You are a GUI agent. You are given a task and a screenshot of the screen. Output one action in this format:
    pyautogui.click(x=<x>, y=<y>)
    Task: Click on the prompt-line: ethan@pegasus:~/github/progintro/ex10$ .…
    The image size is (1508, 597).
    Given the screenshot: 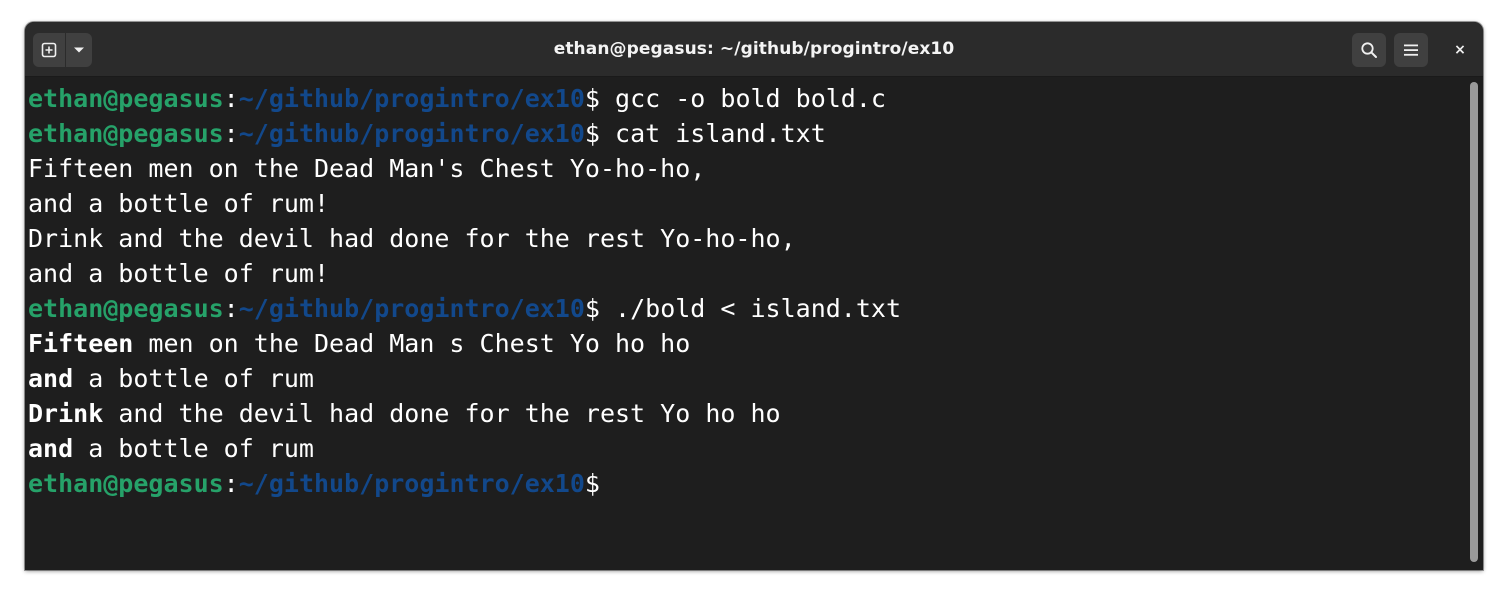 What is the action you would take?
    pyautogui.click(x=755, y=308)
    